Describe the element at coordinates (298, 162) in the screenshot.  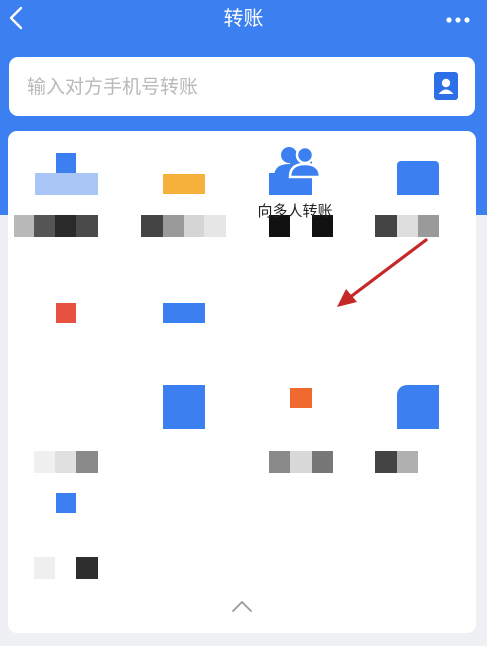
I see `people-group-icon` at that location.